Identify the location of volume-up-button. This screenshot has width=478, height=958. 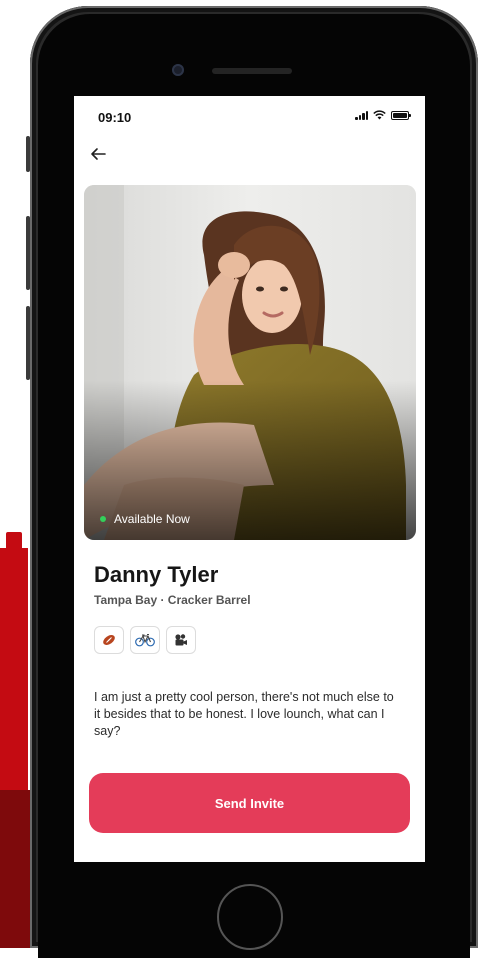
(28, 253).